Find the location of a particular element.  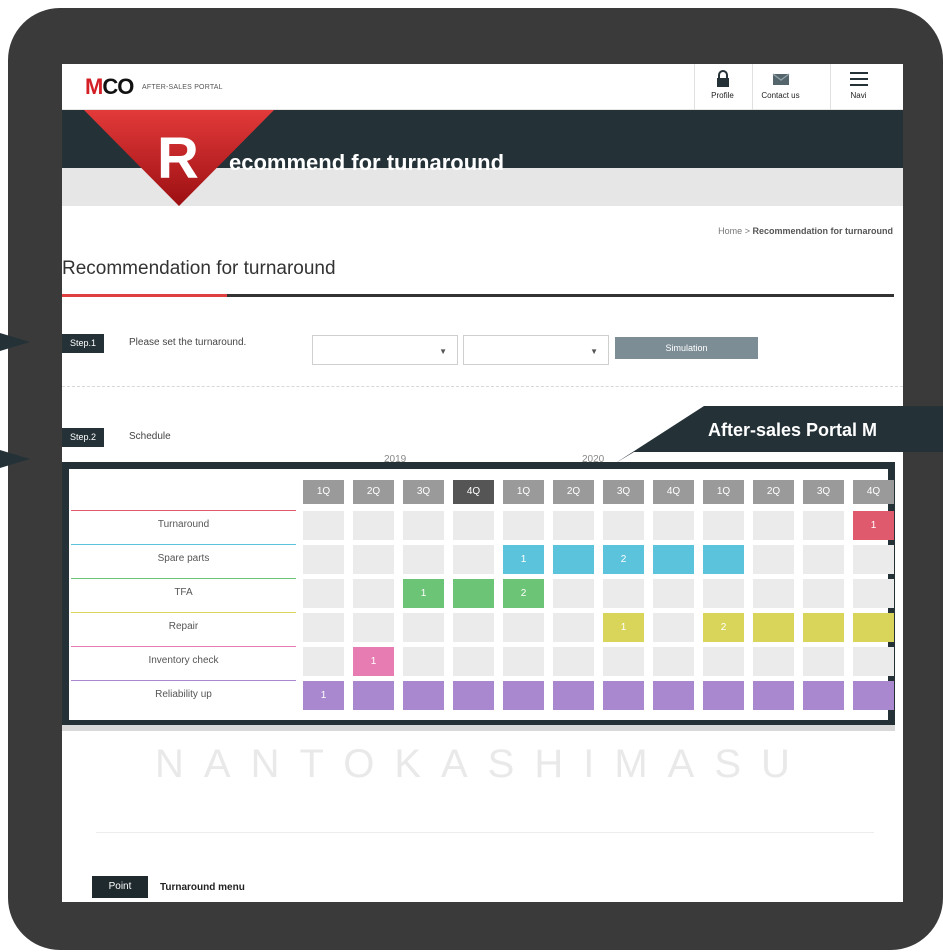

point-text: Turnaround menu is located at coordinates (202, 887).